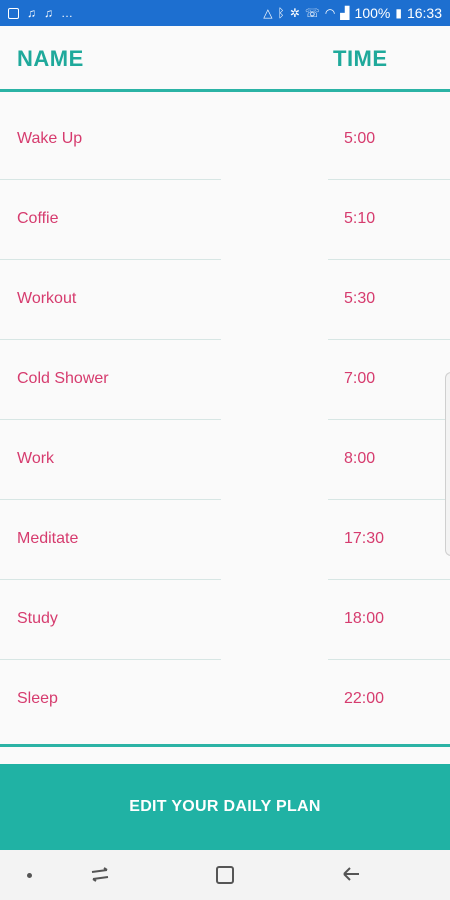  I want to click on activity-name: Wake Up, so click(50, 138).